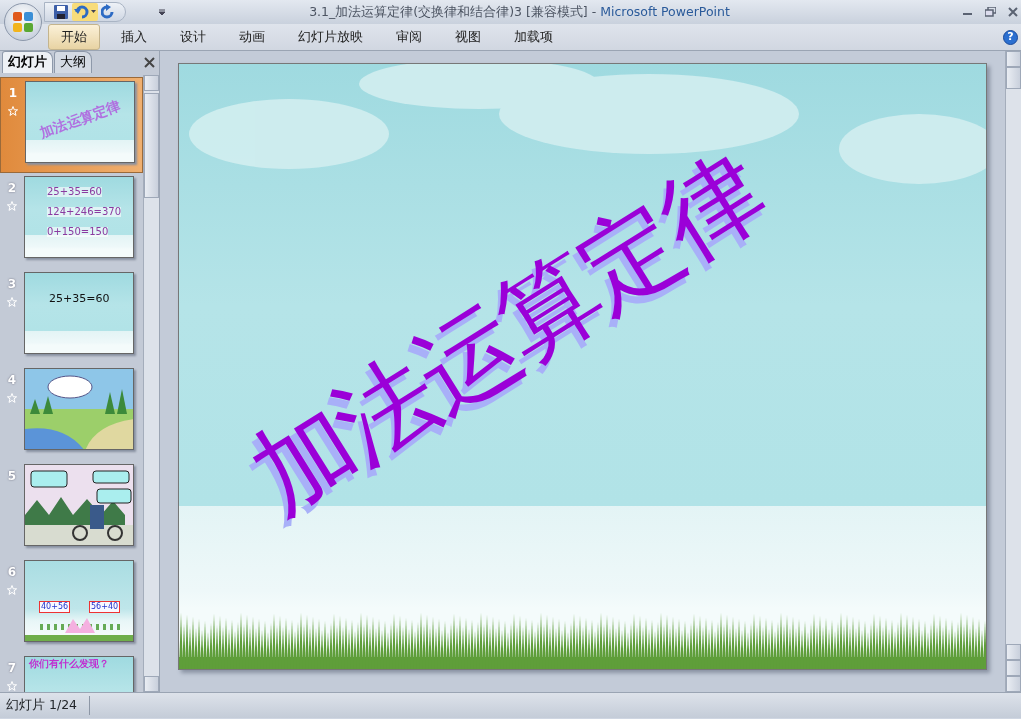 Image resolution: width=1021 pixels, height=719 pixels. I want to click on ribbon-tab: 设计, so click(193, 37).